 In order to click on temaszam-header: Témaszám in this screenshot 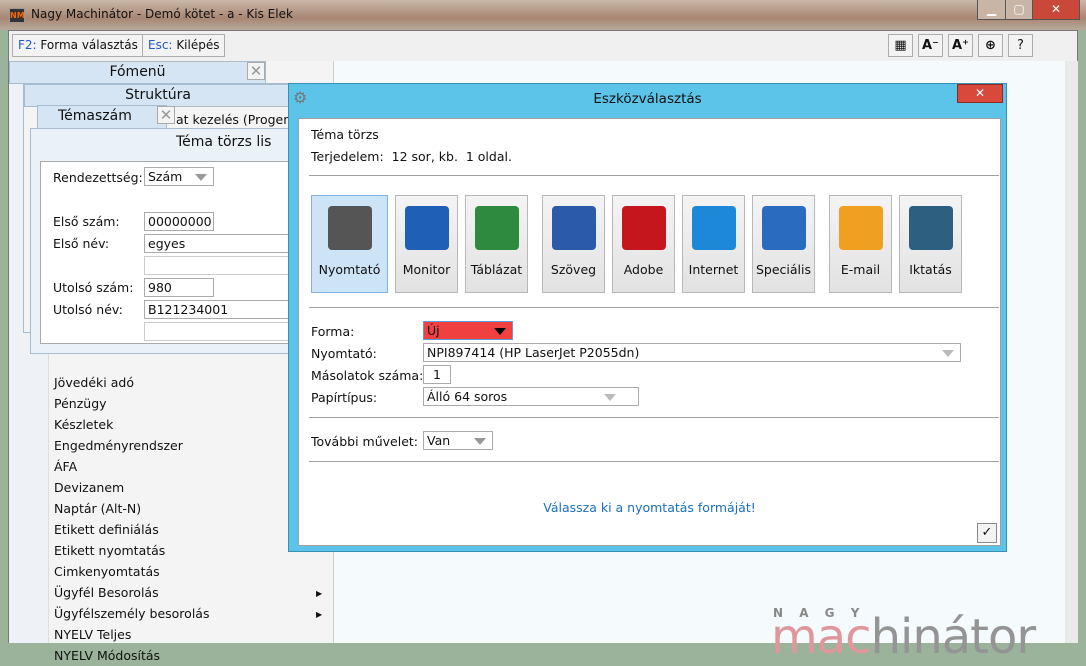, I will do `click(102, 117)`.